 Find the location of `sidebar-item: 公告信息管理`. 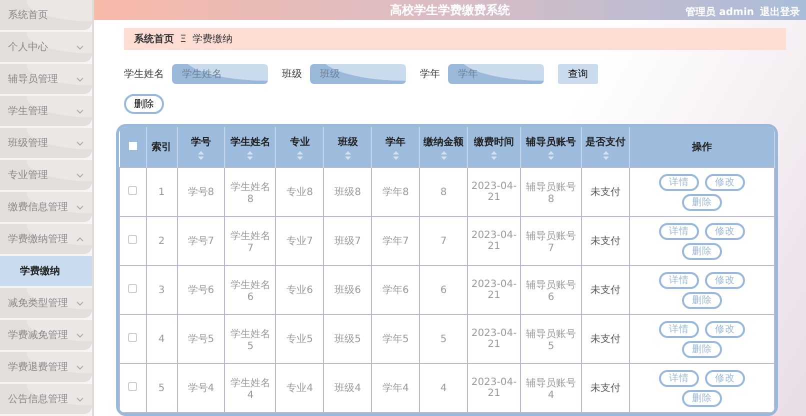

sidebar-item: 公告信息管理 is located at coordinates (46, 399).